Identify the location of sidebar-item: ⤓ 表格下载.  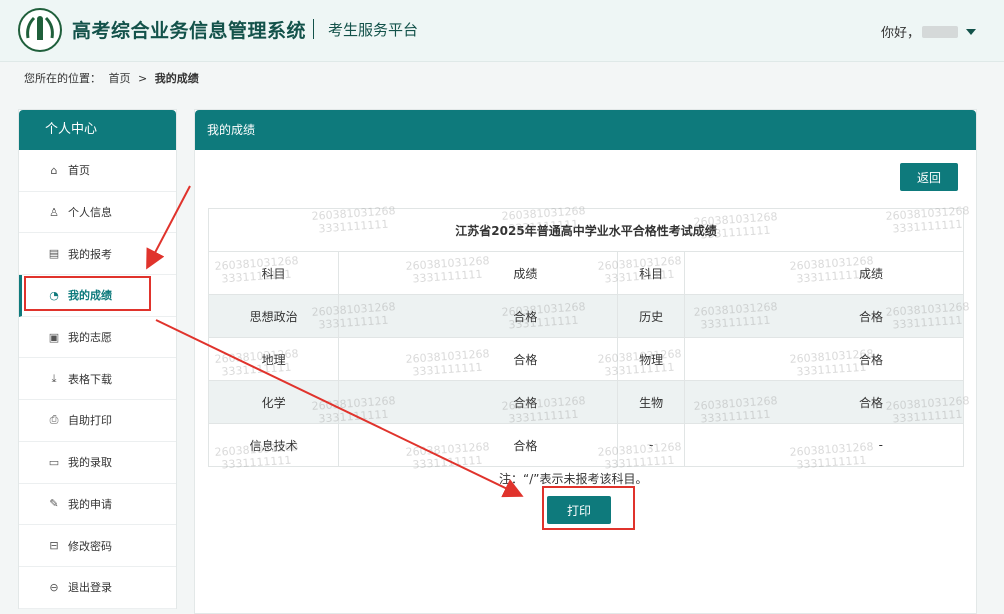
(97, 379).